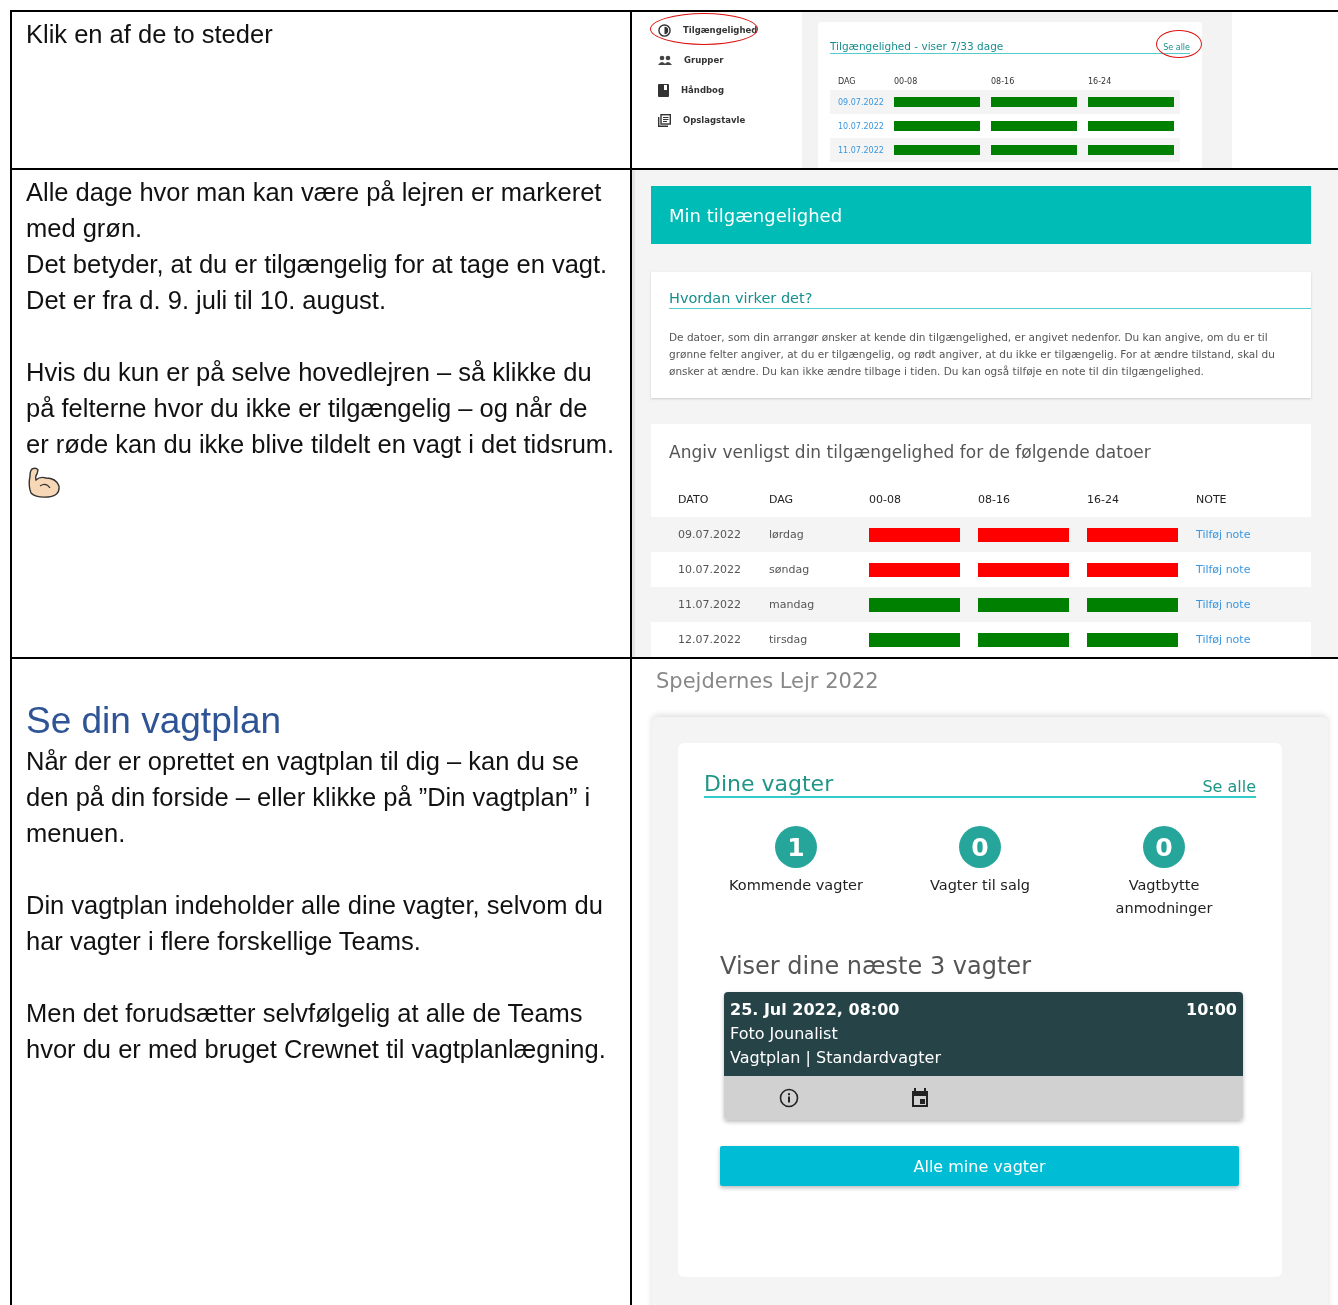 This screenshot has width=1338, height=1305. I want to click on card-title: Dine vagter, so click(769, 783).